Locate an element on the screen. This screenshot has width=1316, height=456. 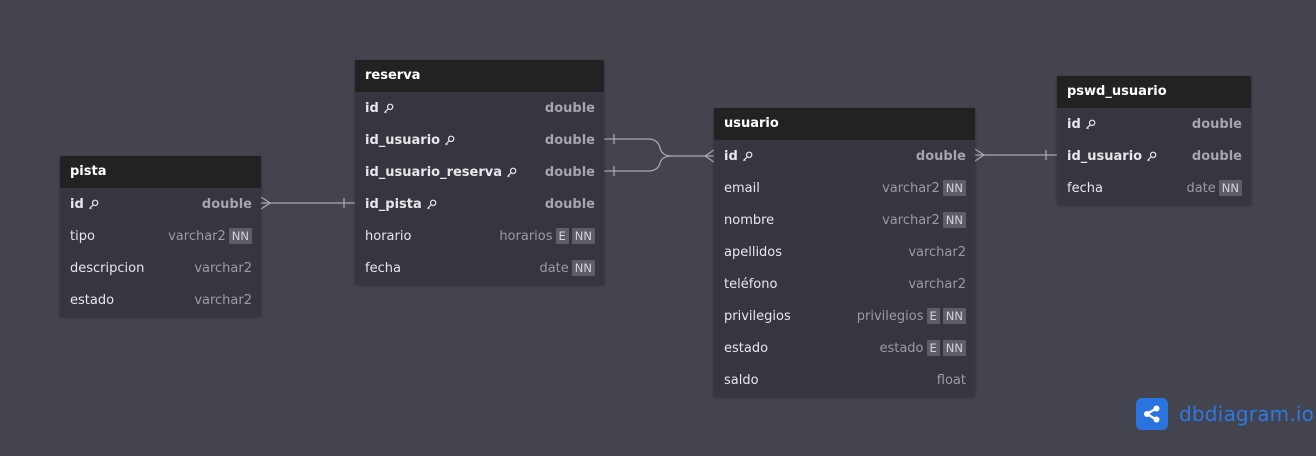
field-name-text: saldo is located at coordinates (741, 380).